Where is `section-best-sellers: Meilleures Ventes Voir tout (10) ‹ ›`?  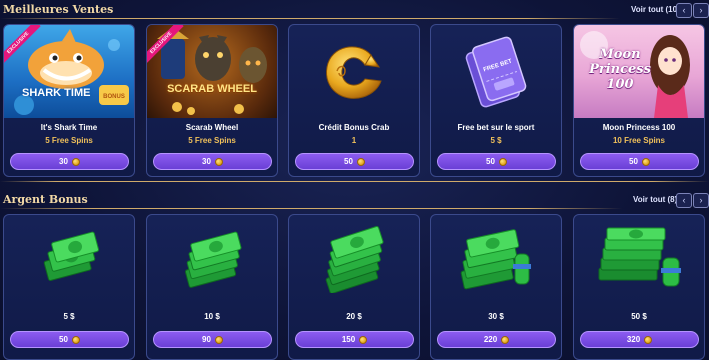 section-best-sellers: Meilleures Ventes Voir tout (10) ‹ › is located at coordinates (354, 10).